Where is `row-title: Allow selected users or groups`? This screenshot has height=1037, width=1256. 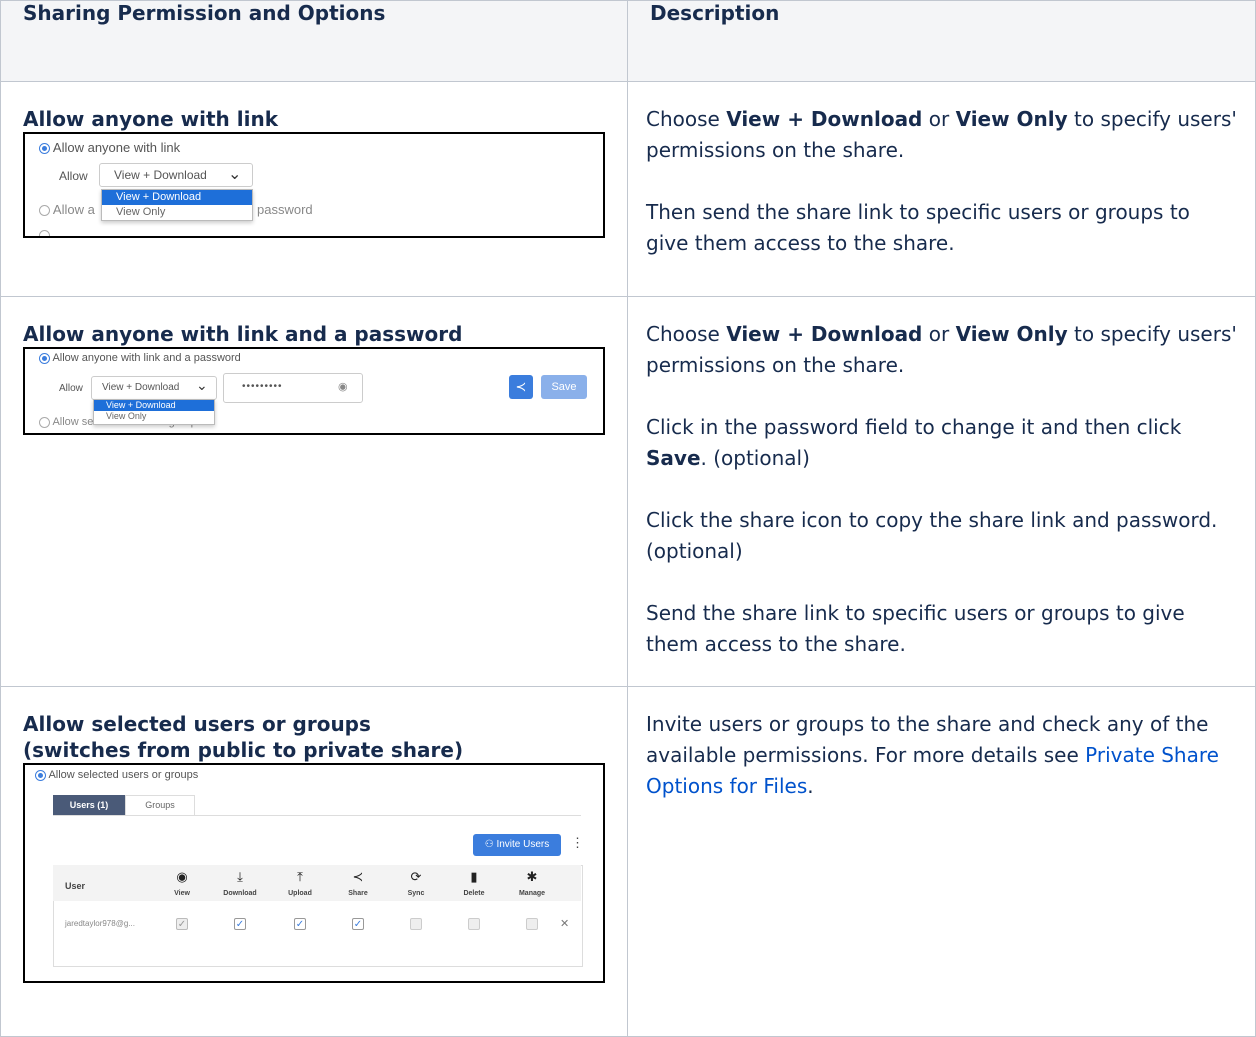
row-title: Allow selected users or groups is located at coordinates (197, 724).